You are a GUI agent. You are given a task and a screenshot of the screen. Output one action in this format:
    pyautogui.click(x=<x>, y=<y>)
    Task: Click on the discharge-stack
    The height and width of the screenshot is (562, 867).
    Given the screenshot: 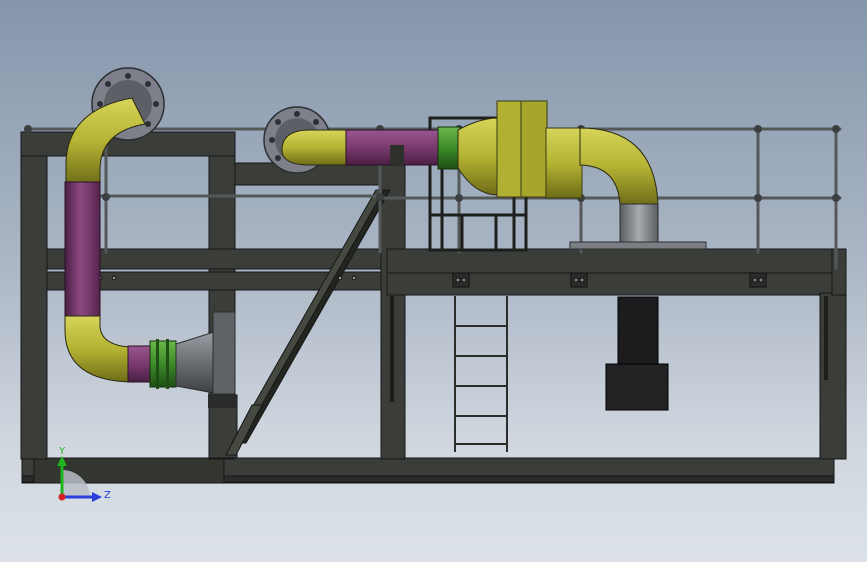 What is the action you would take?
    pyautogui.click(x=639, y=224)
    